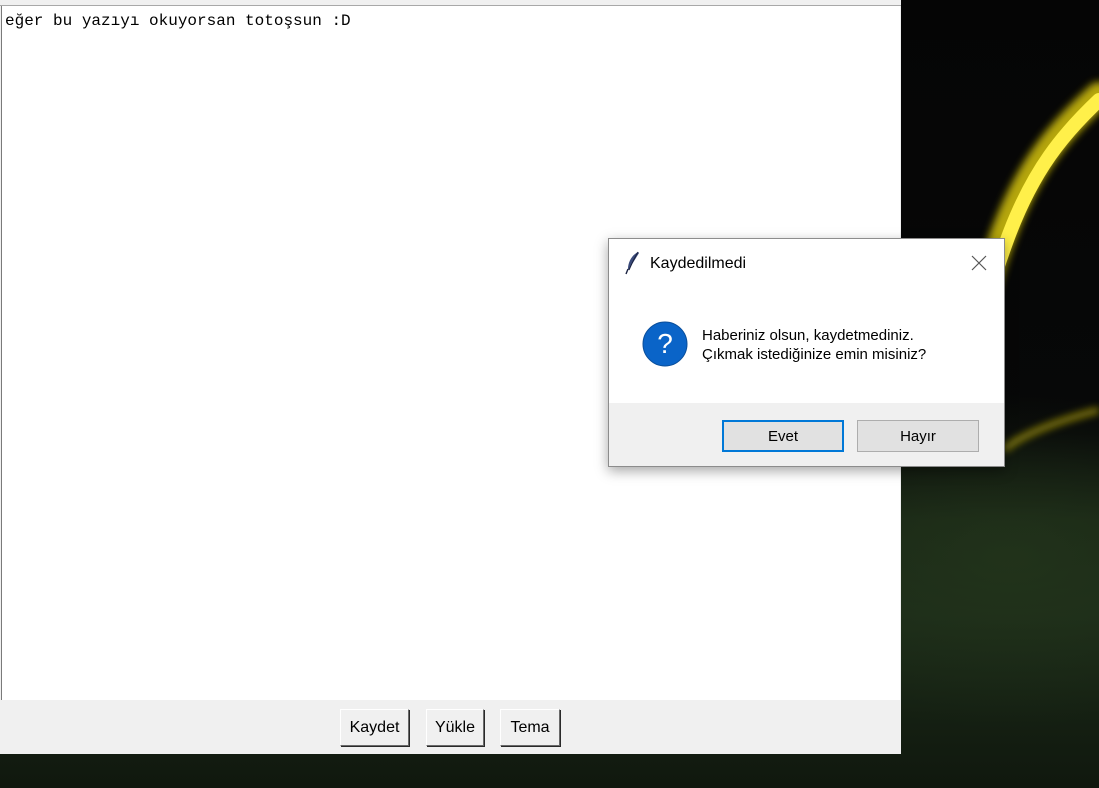  What do you see at coordinates (979, 263) in the screenshot?
I see `close-icon` at bounding box center [979, 263].